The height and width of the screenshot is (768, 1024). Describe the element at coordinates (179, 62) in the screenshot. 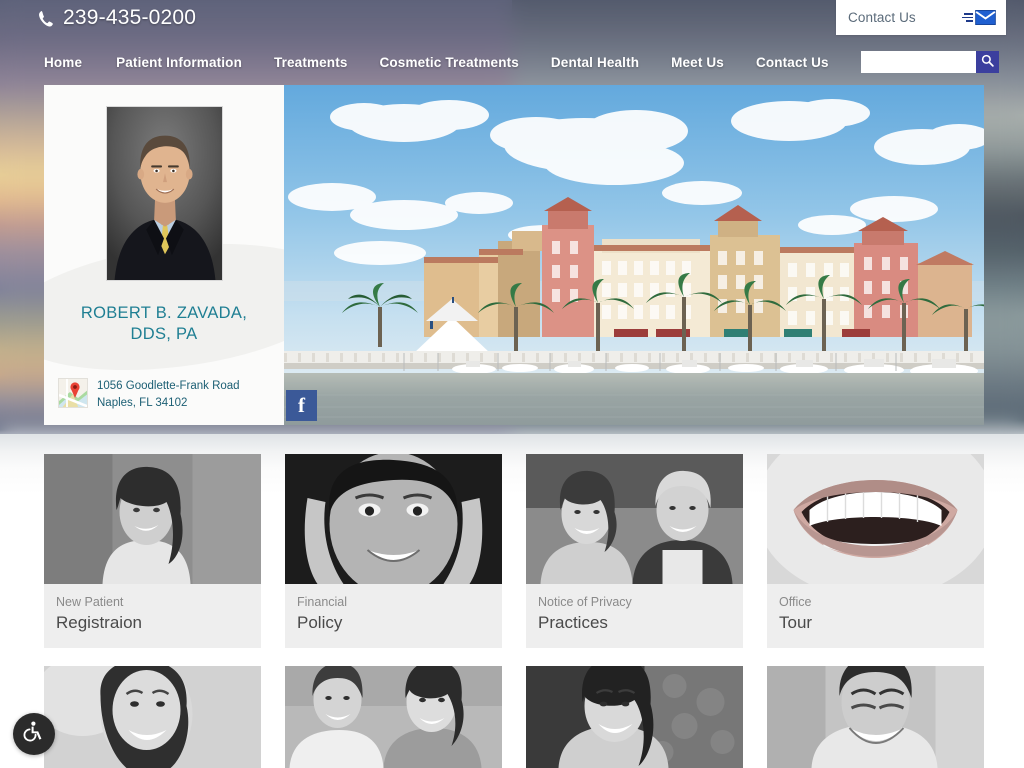

I see `nav-item-patient-information: Patient Information` at that location.